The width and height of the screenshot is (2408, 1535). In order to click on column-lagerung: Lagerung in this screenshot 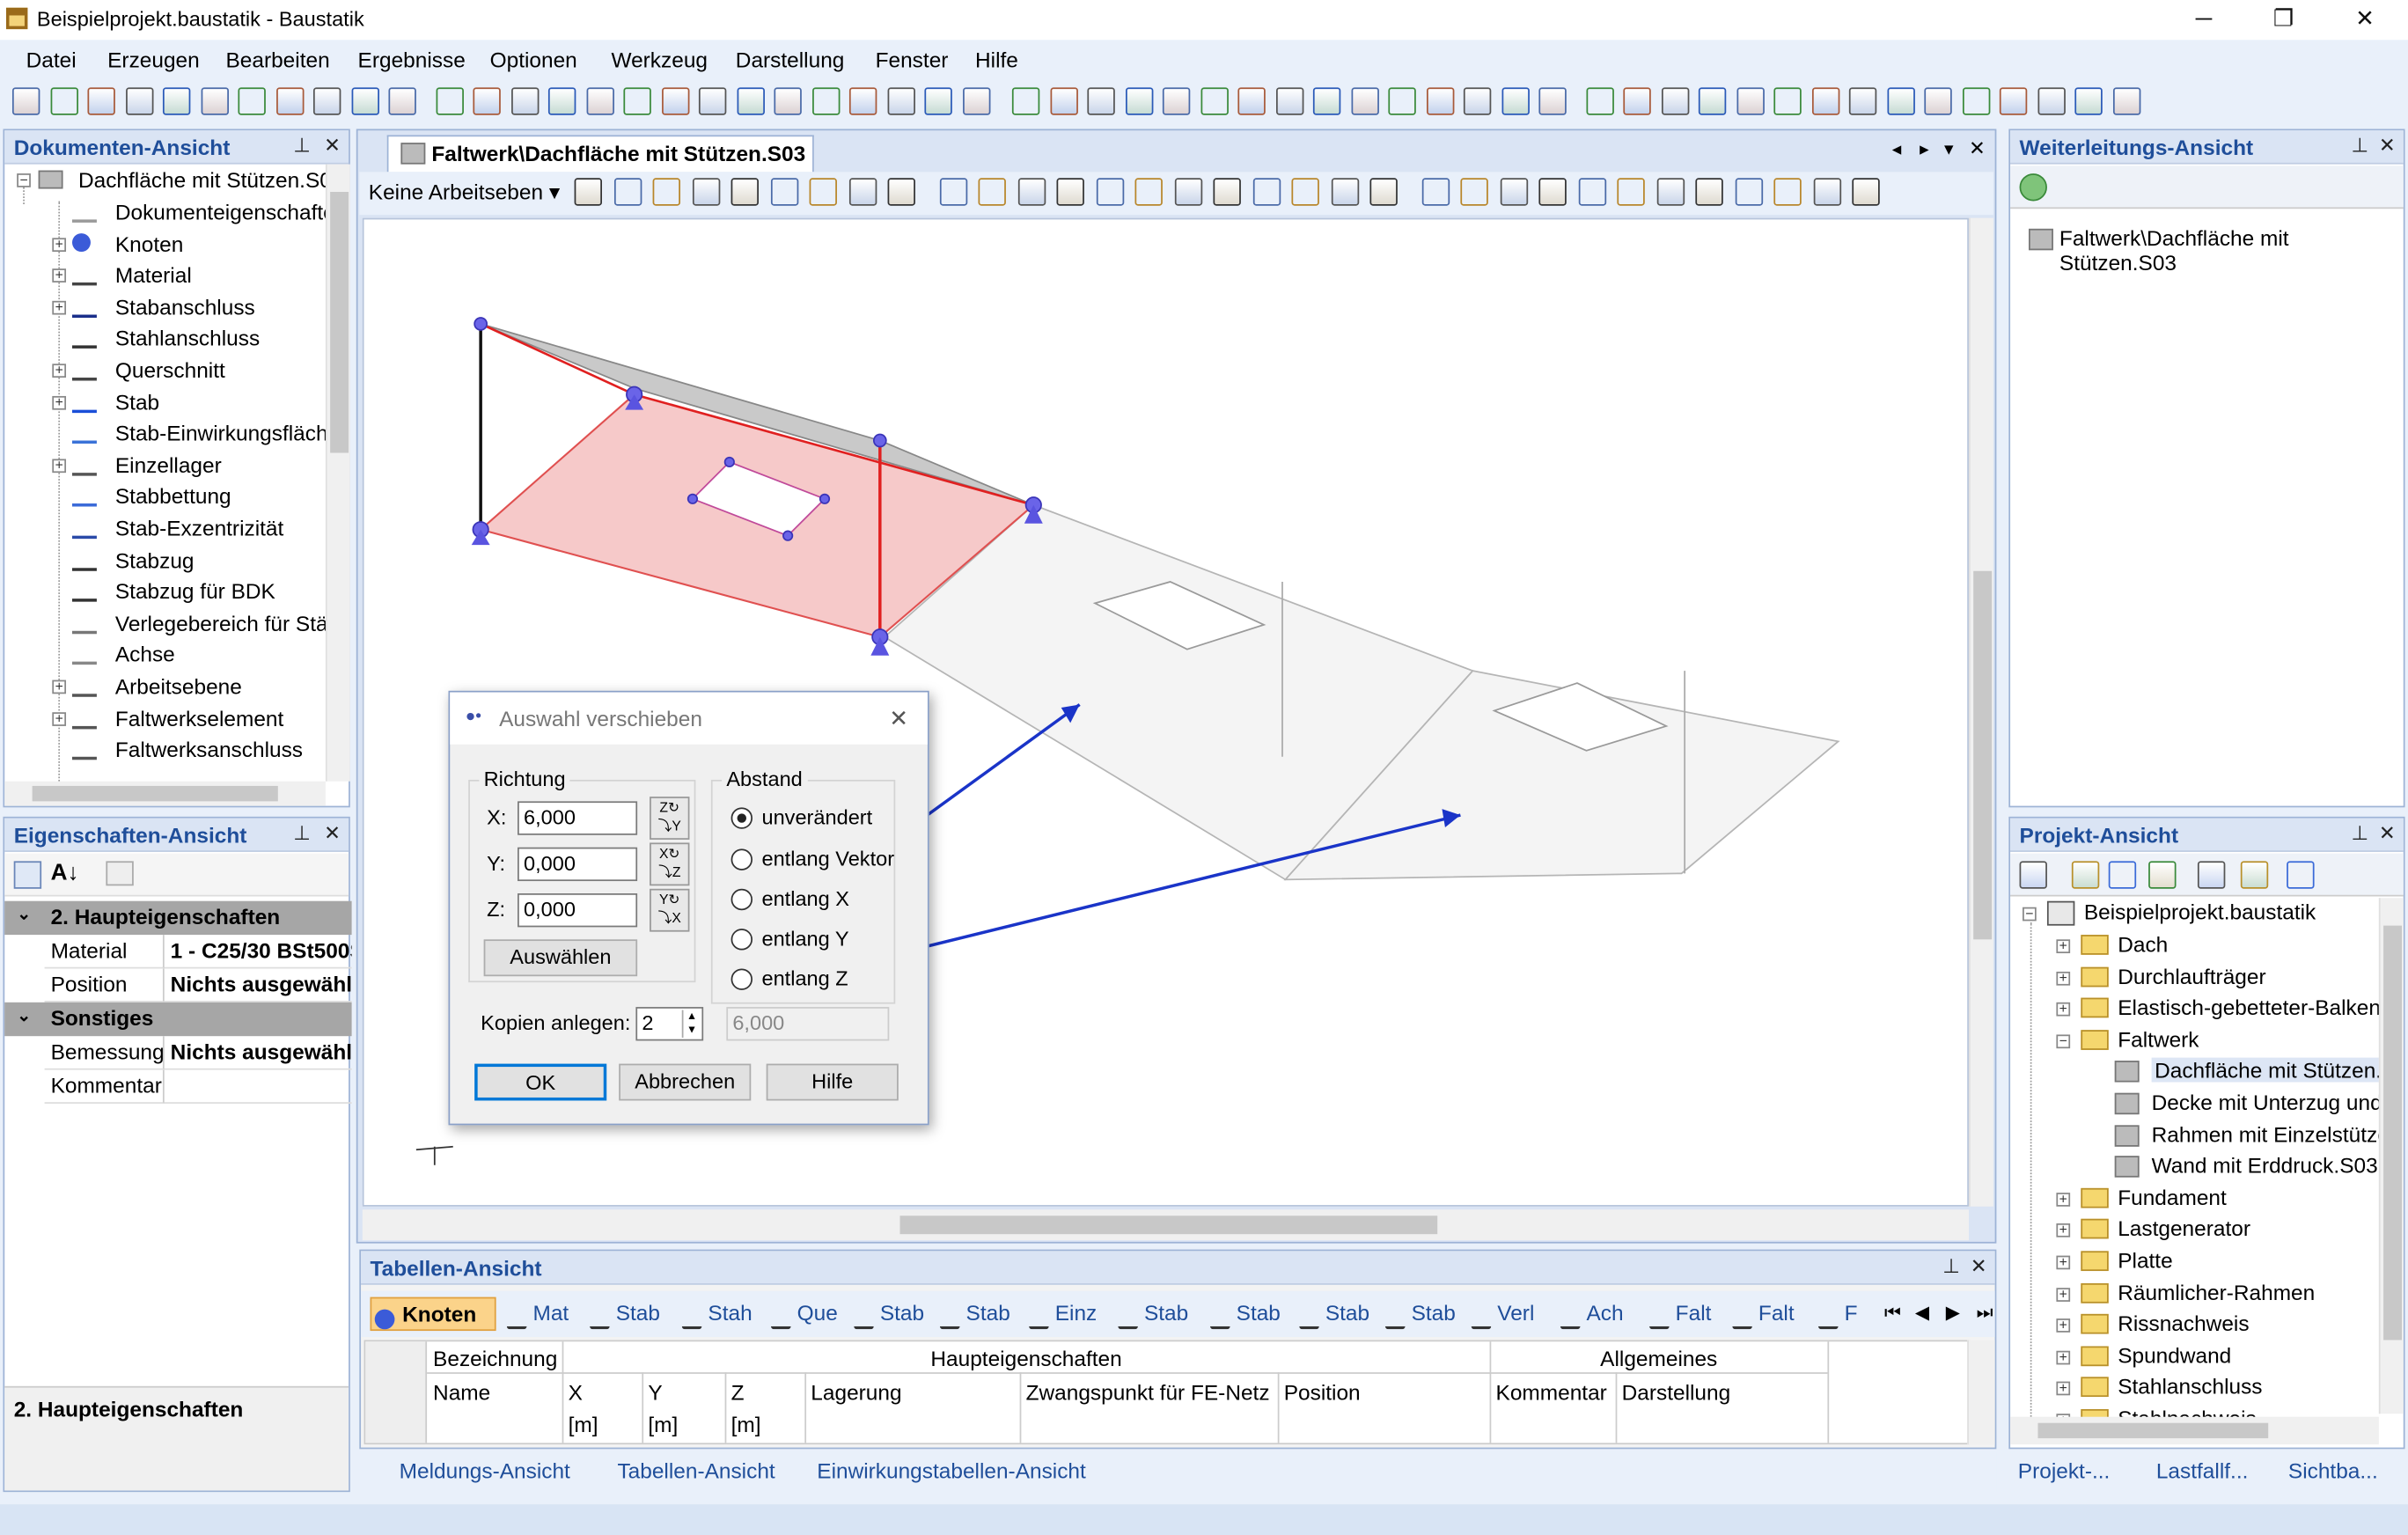, I will do `click(856, 1392)`.